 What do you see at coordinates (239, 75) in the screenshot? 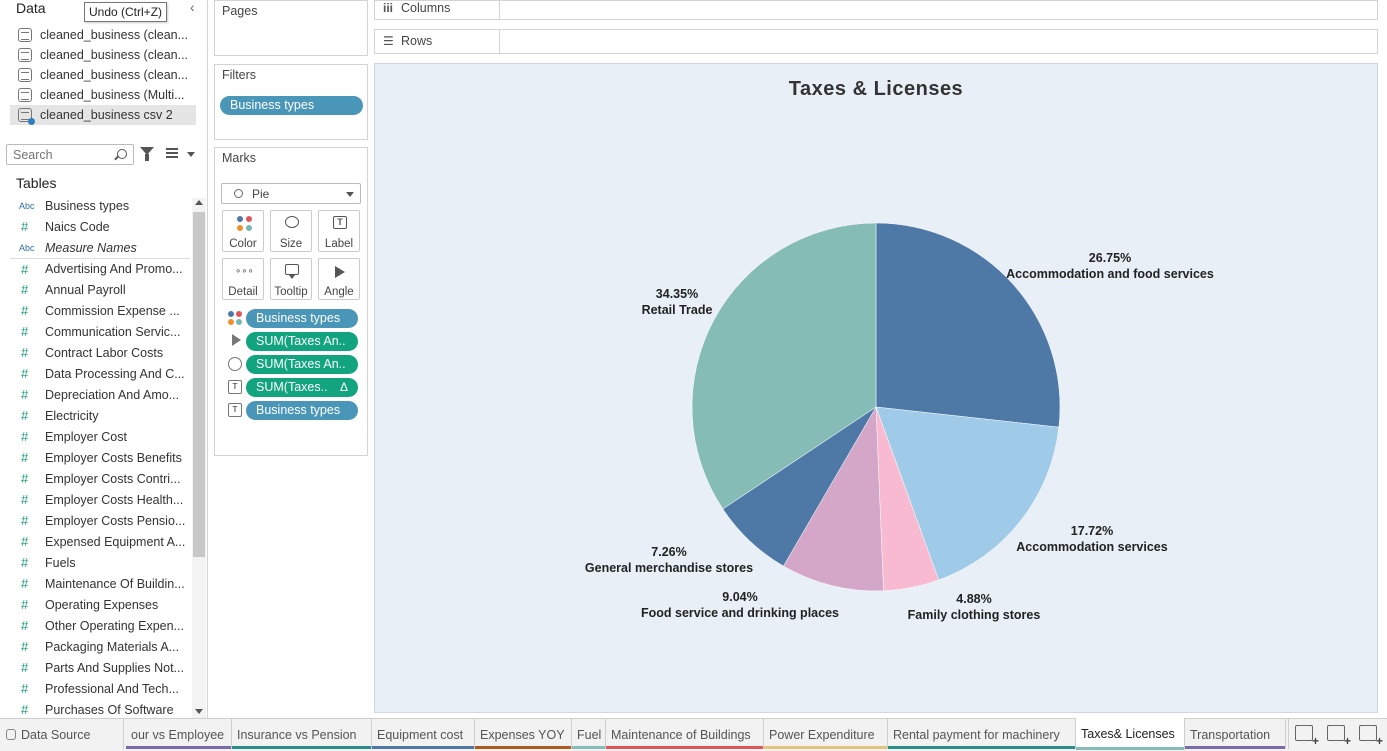
I see `filters-title: Filters` at bounding box center [239, 75].